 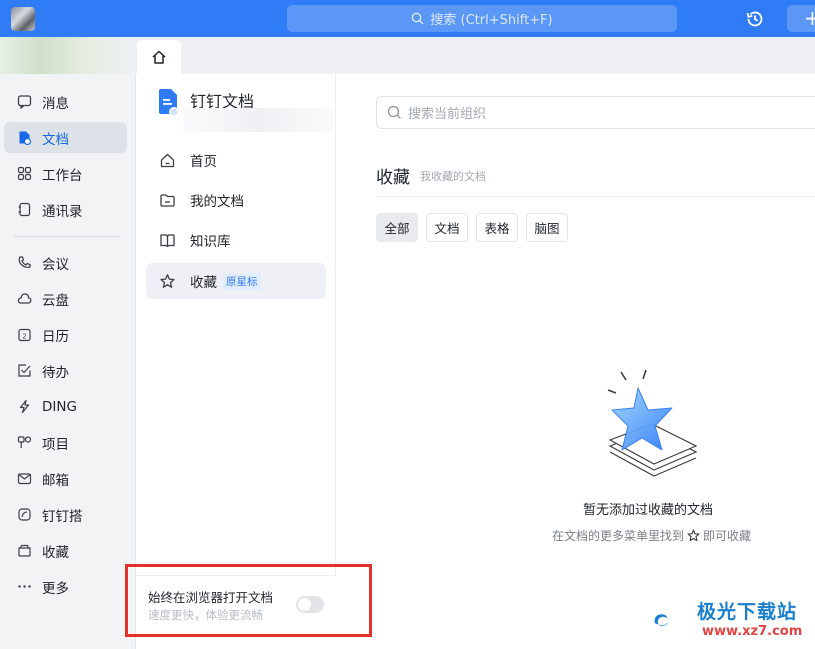 I want to click on title-divider, so click(x=595, y=196).